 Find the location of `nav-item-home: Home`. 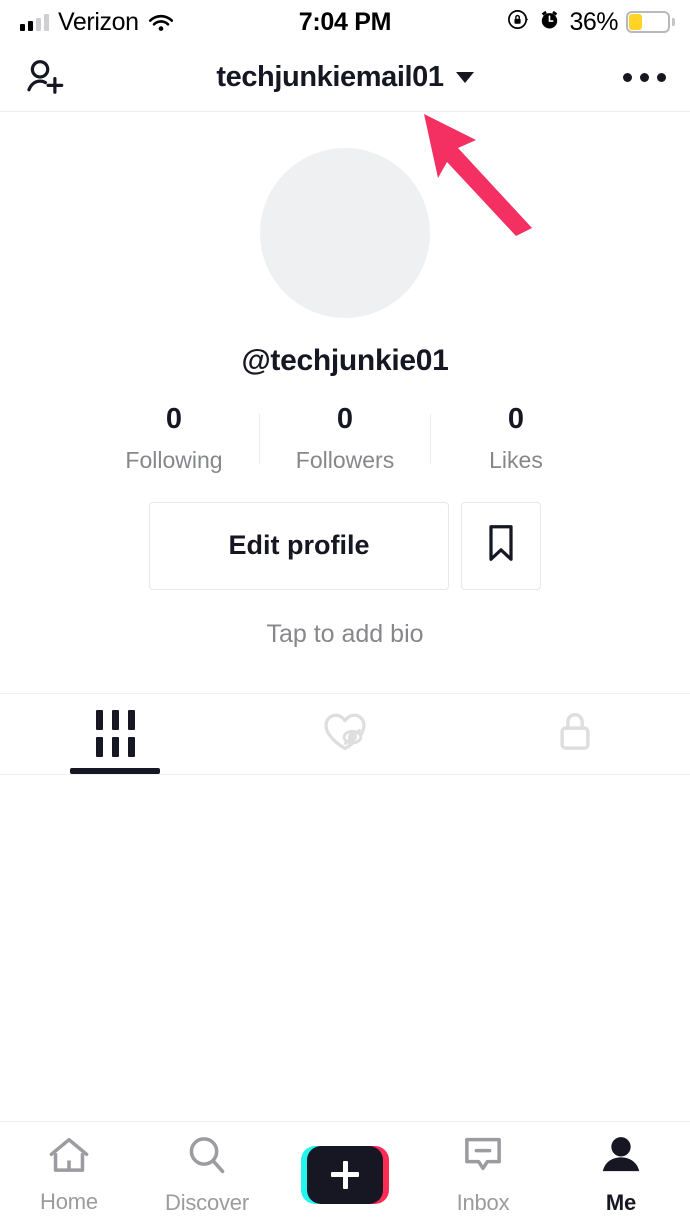

nav-item-home: Home is located at coordinates (69, 1175).